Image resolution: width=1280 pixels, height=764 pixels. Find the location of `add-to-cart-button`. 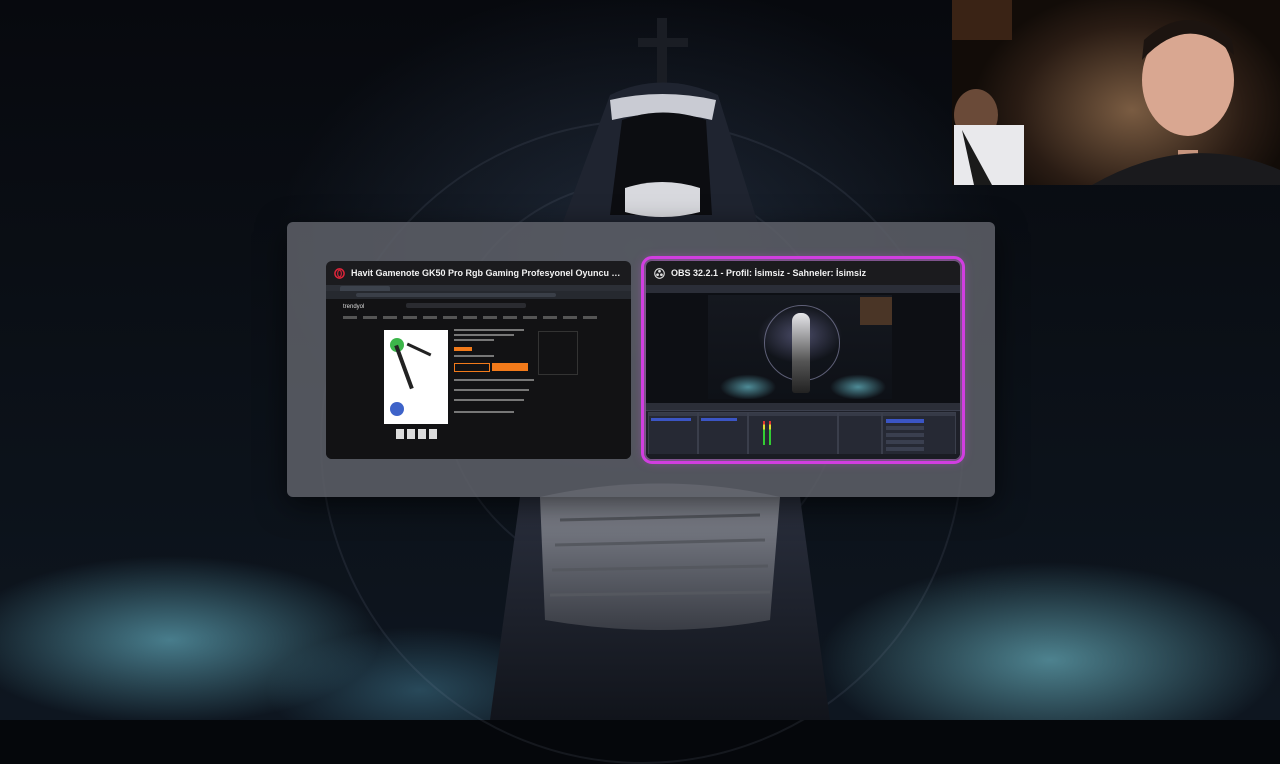

add-to-cart-button is located at coordinates (510, 367).